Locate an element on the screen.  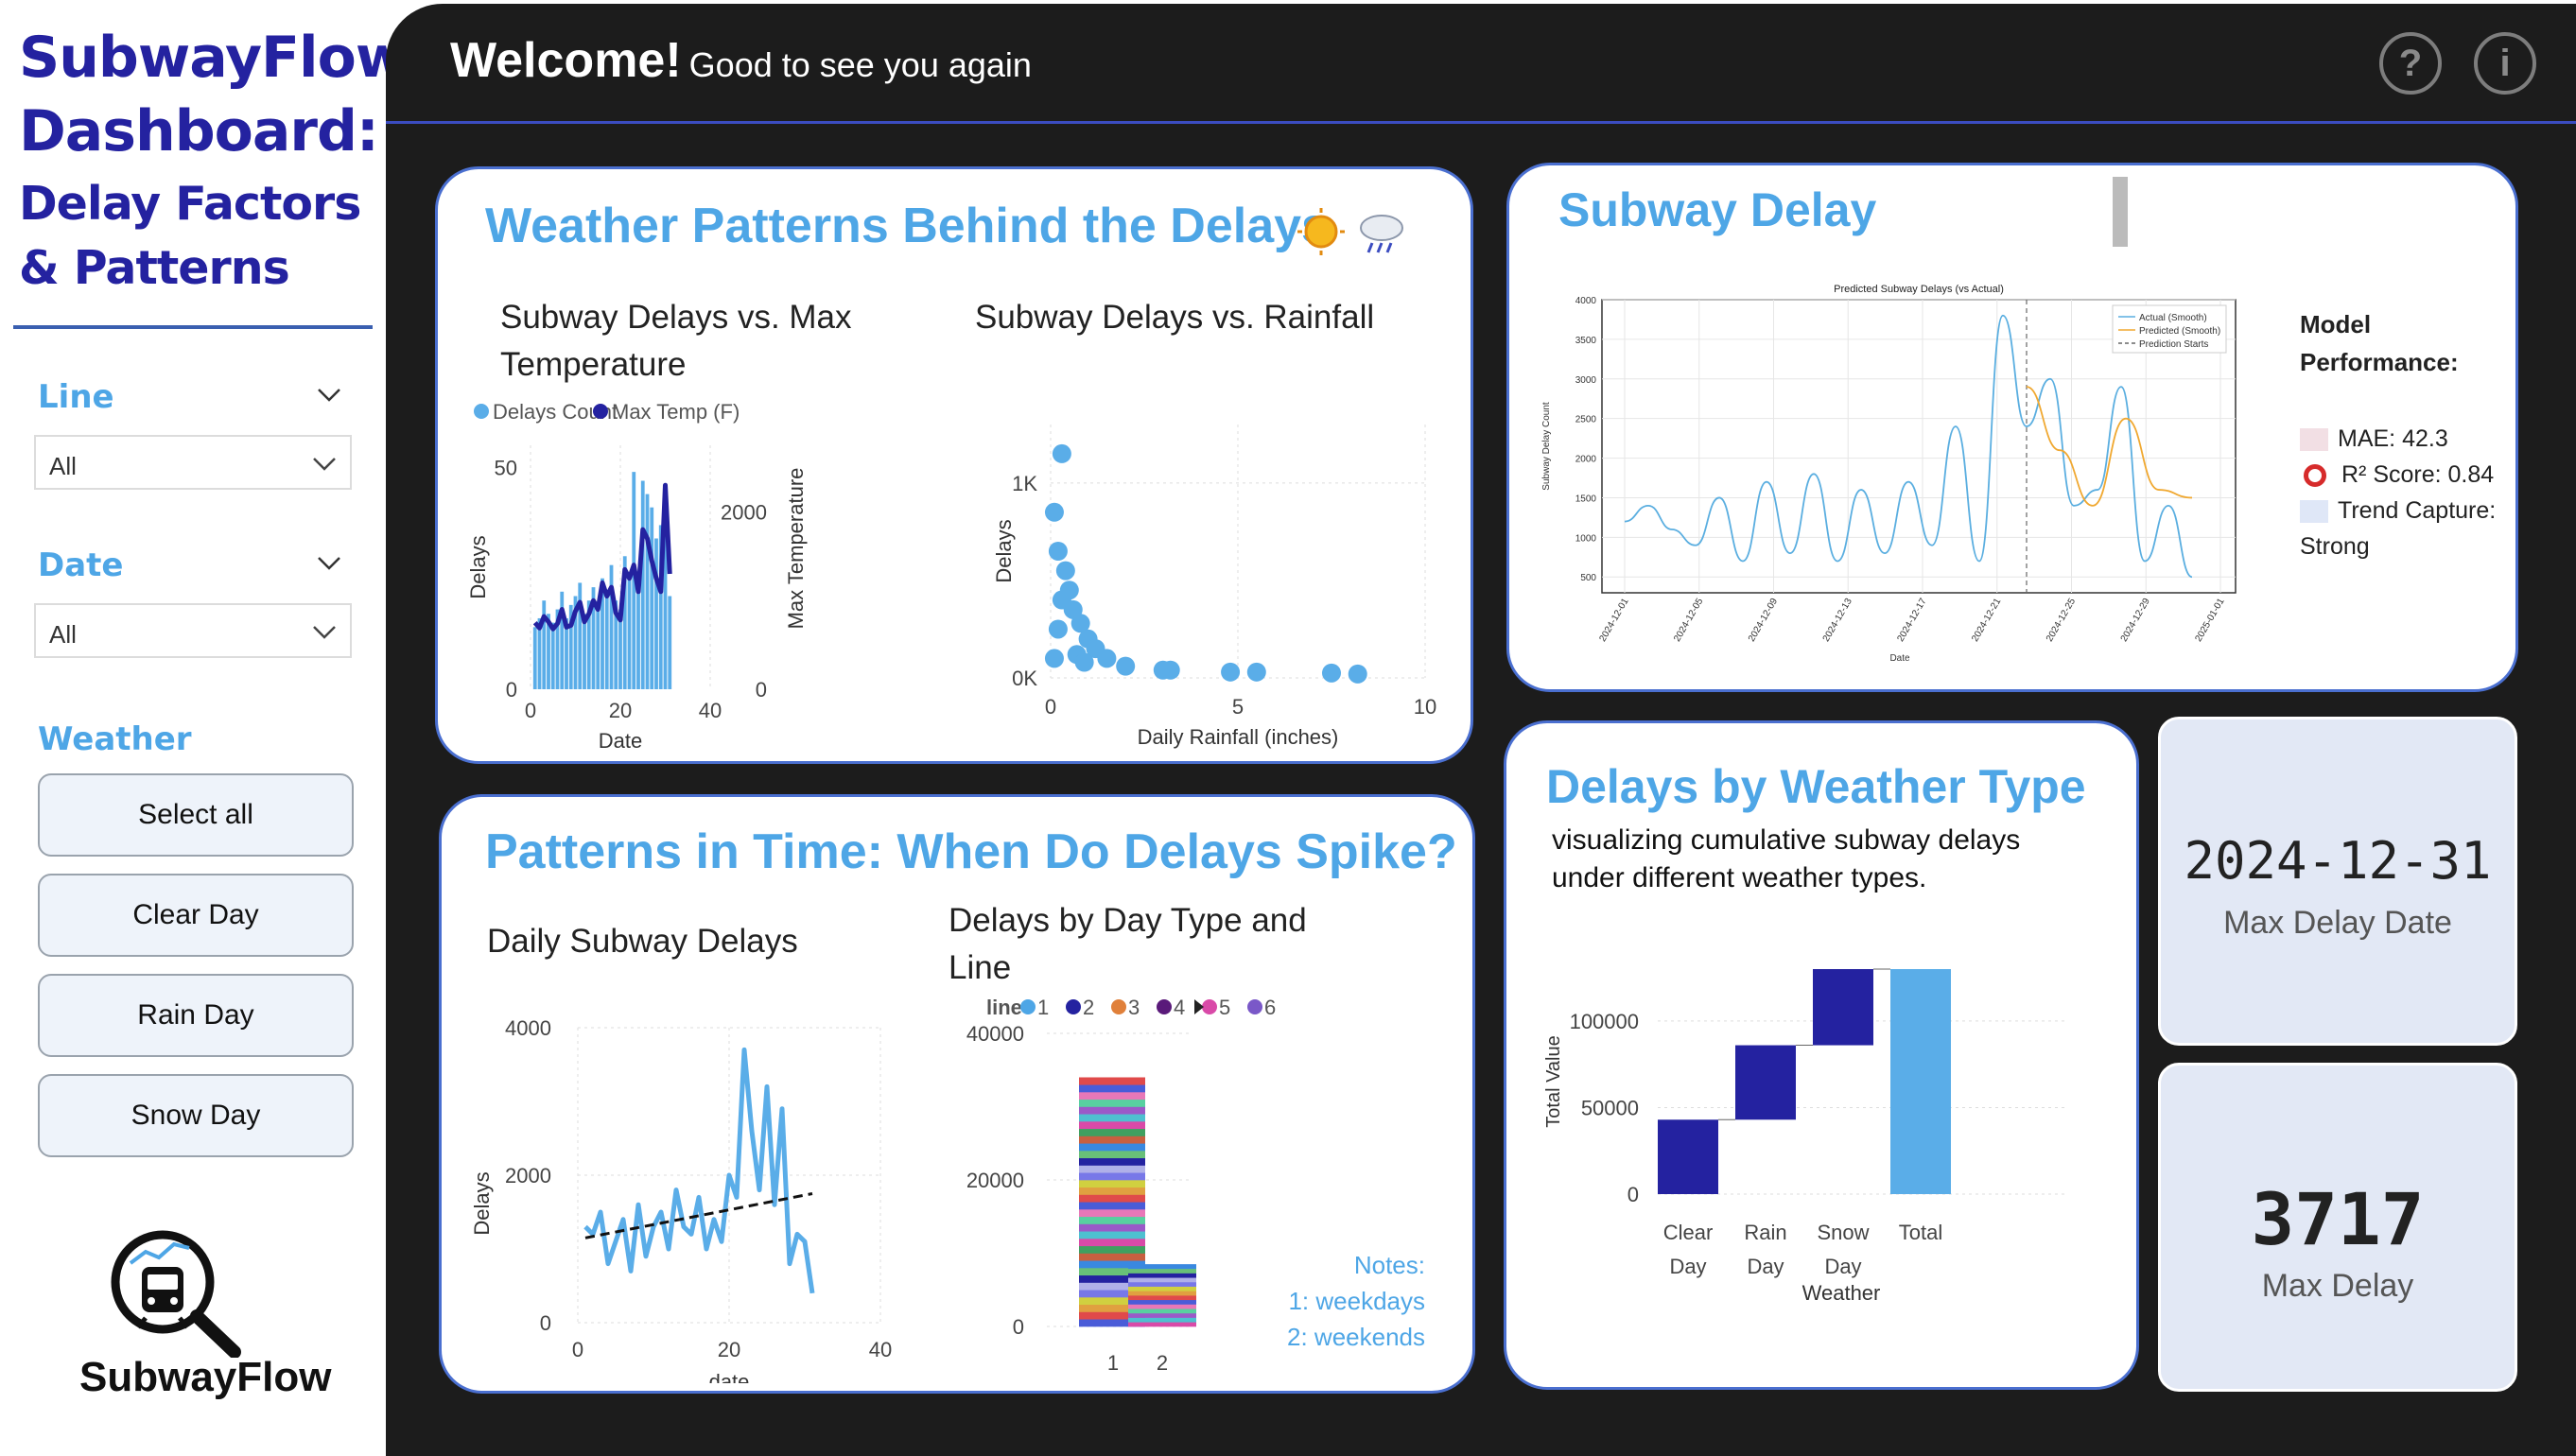
line-select: All is located at coordinates (193, 462).